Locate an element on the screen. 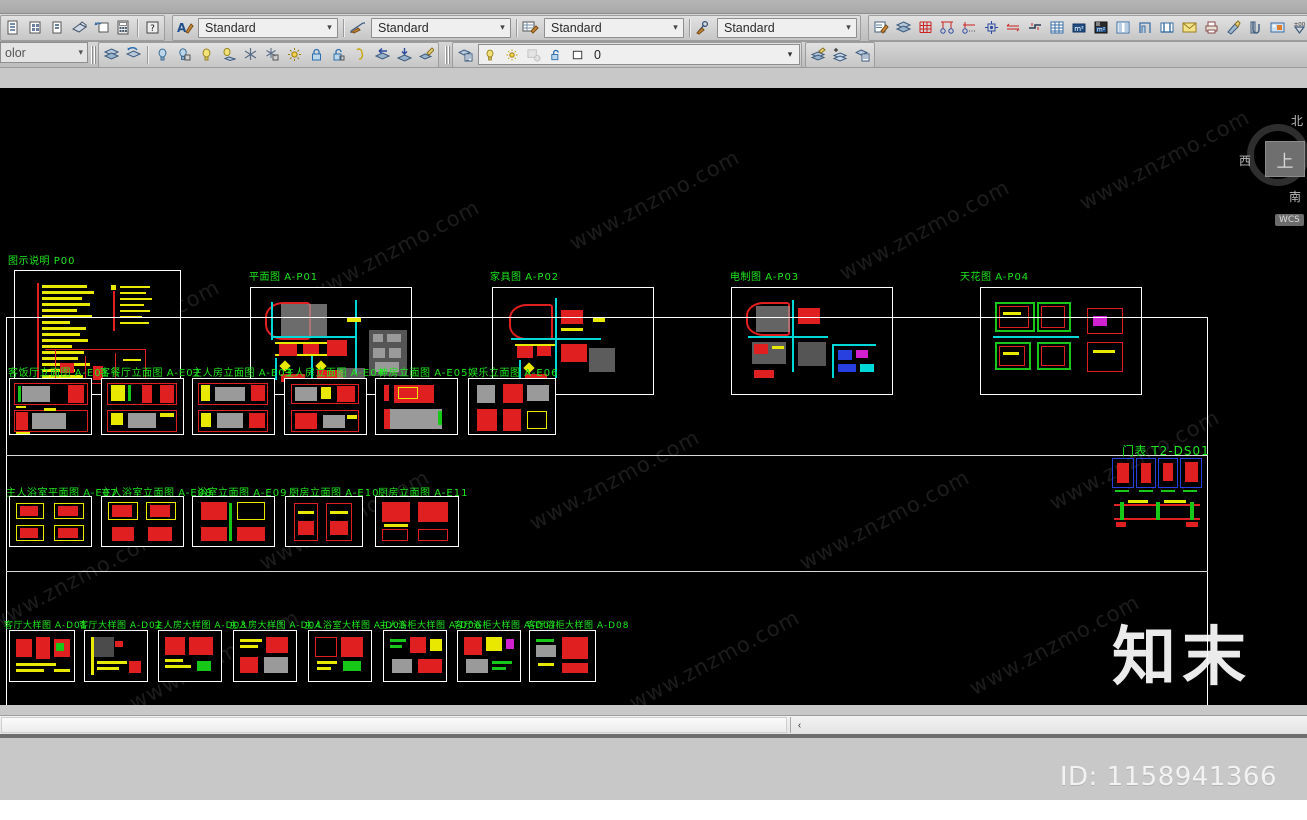 The image size is (1307, 820). dimension-style-combo: Standard ▾ is located at coordinates (441, 27).